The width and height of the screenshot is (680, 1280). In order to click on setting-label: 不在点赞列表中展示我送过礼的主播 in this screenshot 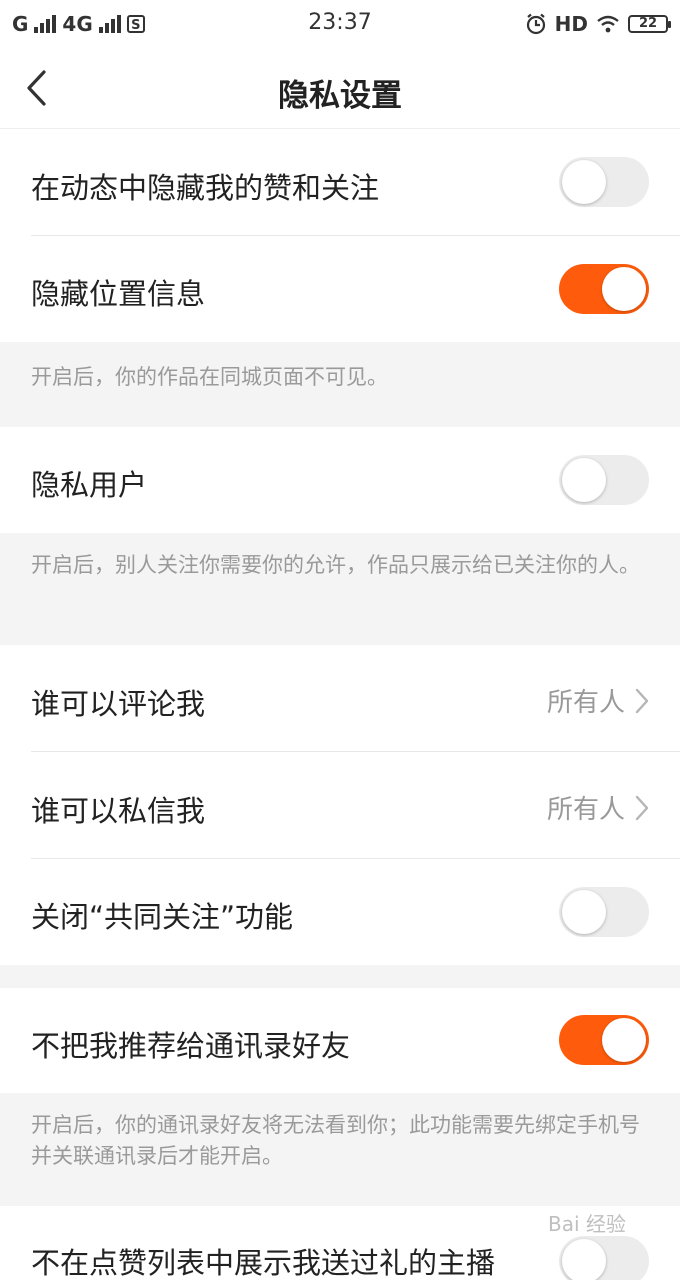, I will do `click(263, 1263)`.